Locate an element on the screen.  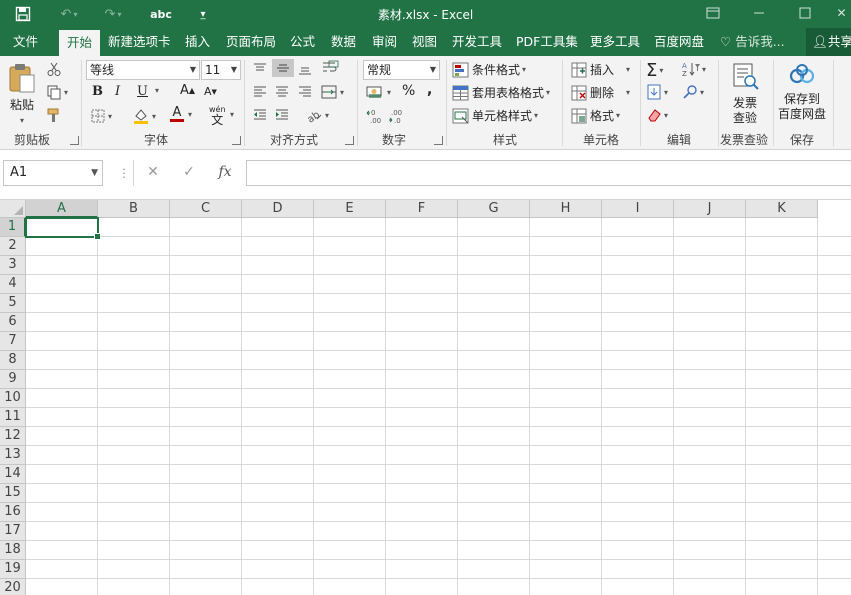
row-header-6: 6 is located at coordinates (13, 322).